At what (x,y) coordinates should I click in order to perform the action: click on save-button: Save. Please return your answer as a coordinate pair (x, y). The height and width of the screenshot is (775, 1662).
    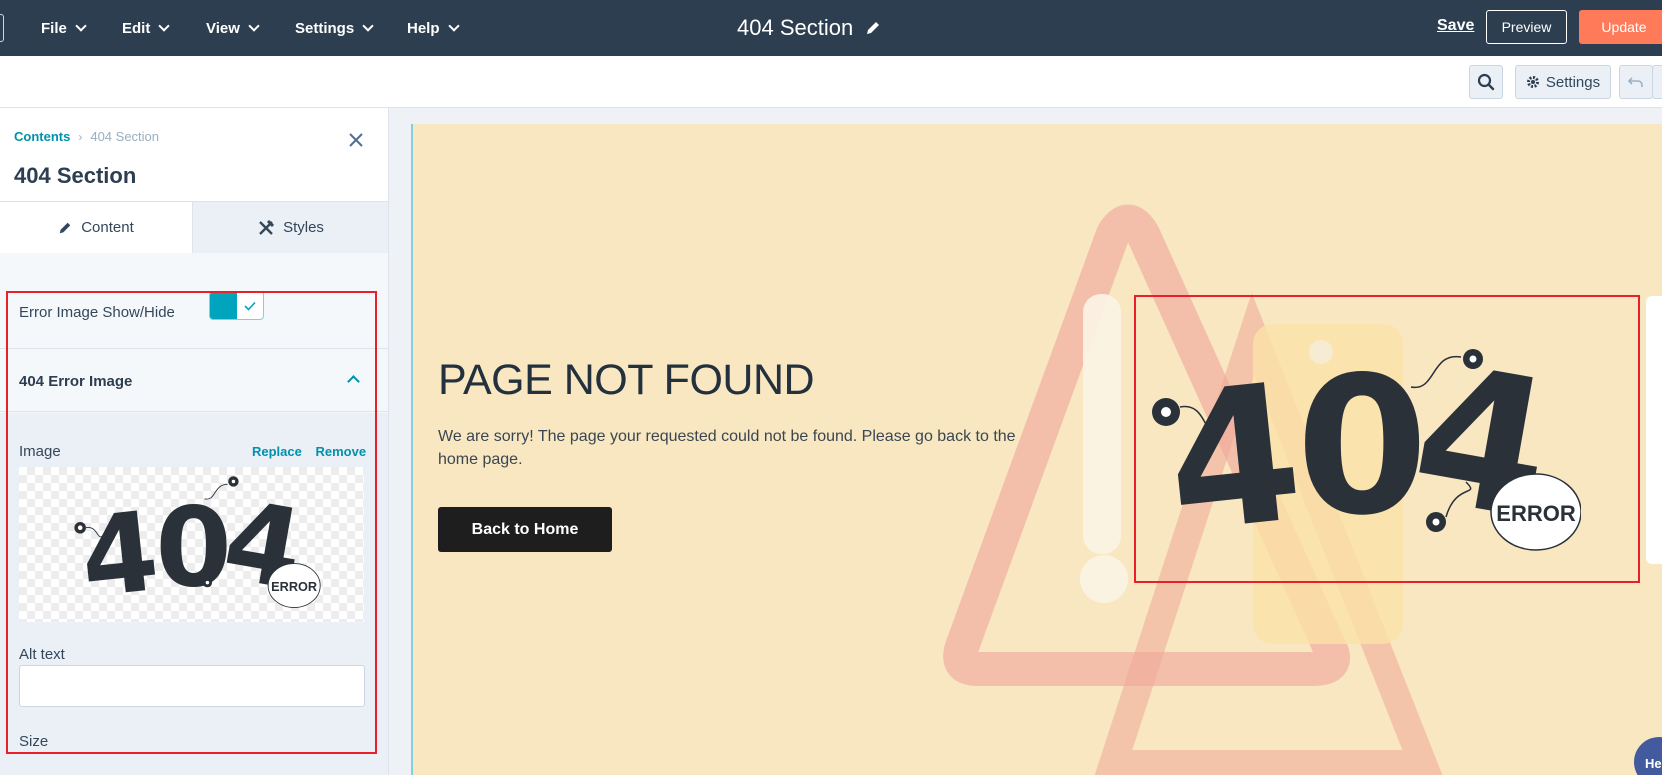
    Looking at the image, I should click on (1455, 26).